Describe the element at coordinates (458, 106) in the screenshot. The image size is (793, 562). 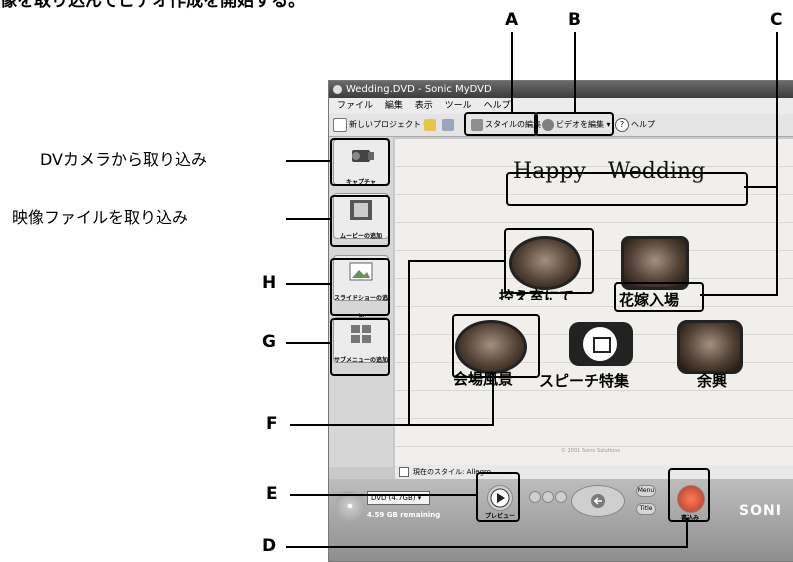
I see `menu-tools: ツール` at that location.